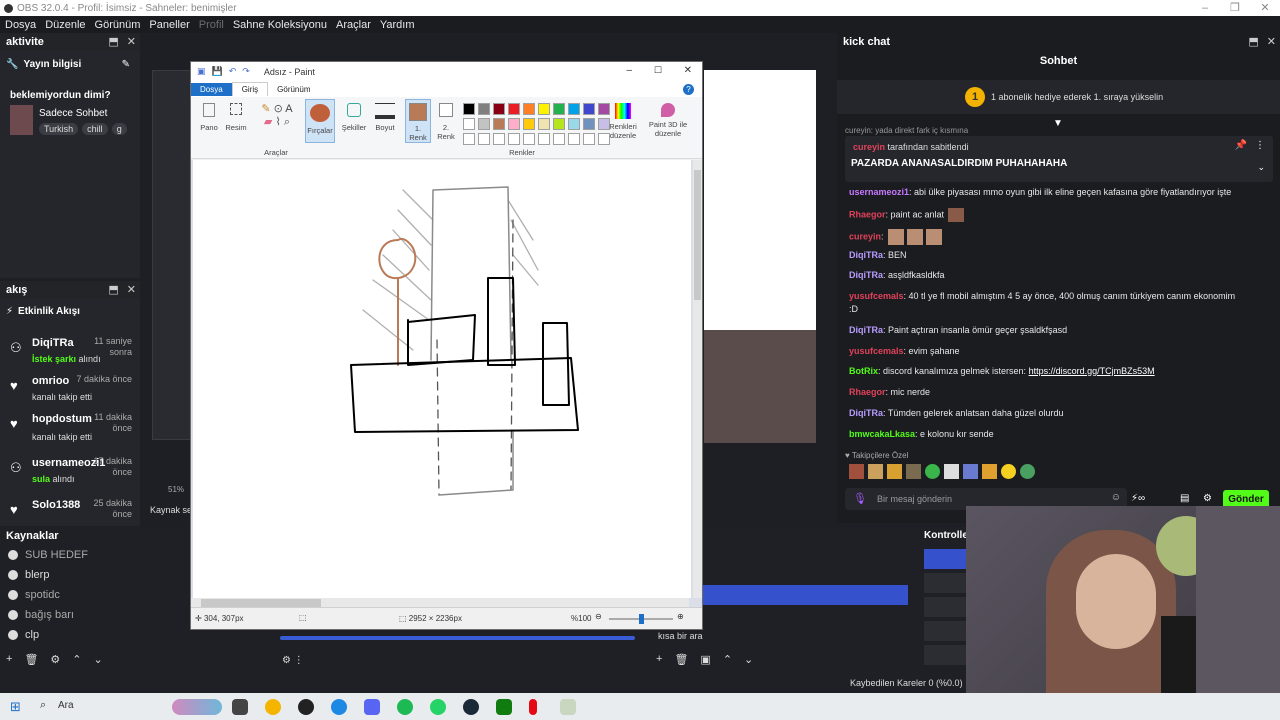 This screenshot has height=720, width=1280. What do you see at coordinates (623, 121) in the screenshot?
I see `edit-colors-button: Renkleri düzenle` at bounding box center [623, 121].